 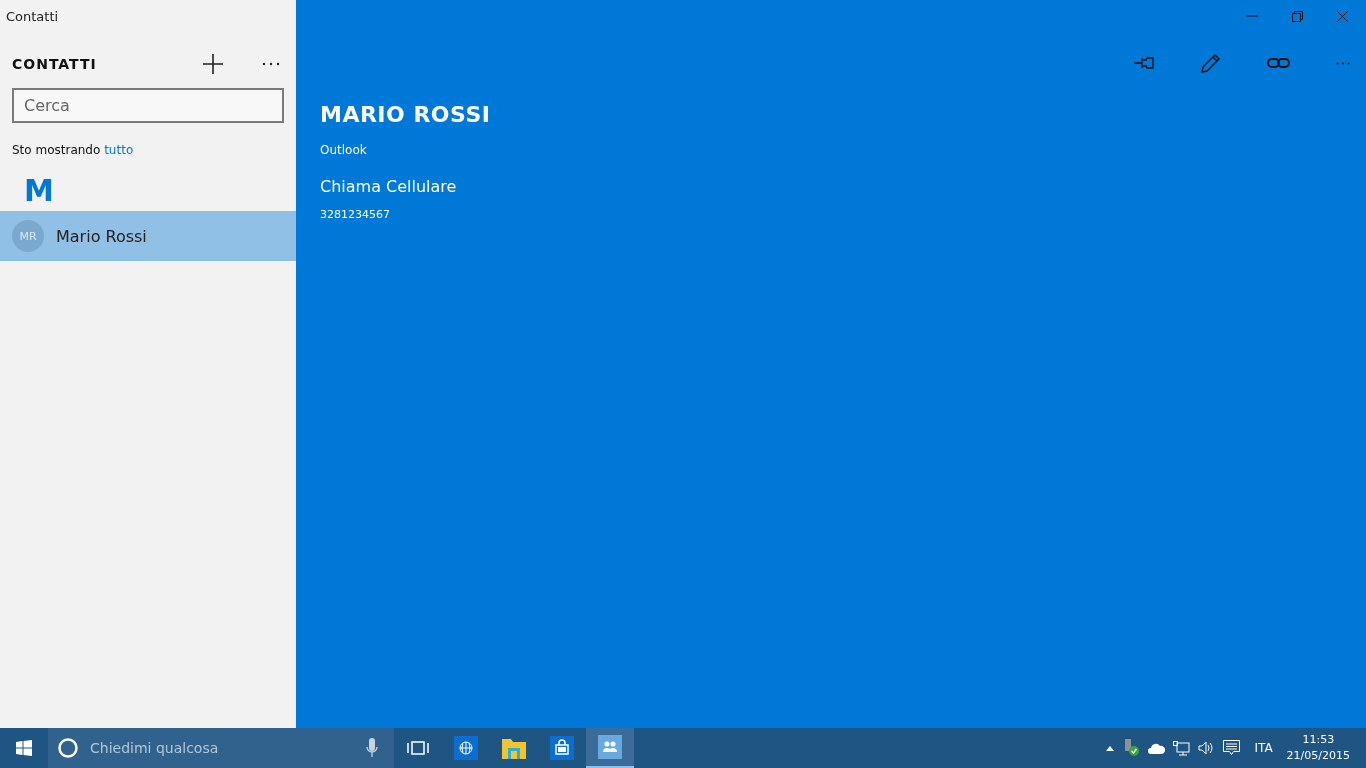 What do you see at coordinates (418, 748) in the screenshot?
I see `task-view-icon` at bounding box center [418, 748].